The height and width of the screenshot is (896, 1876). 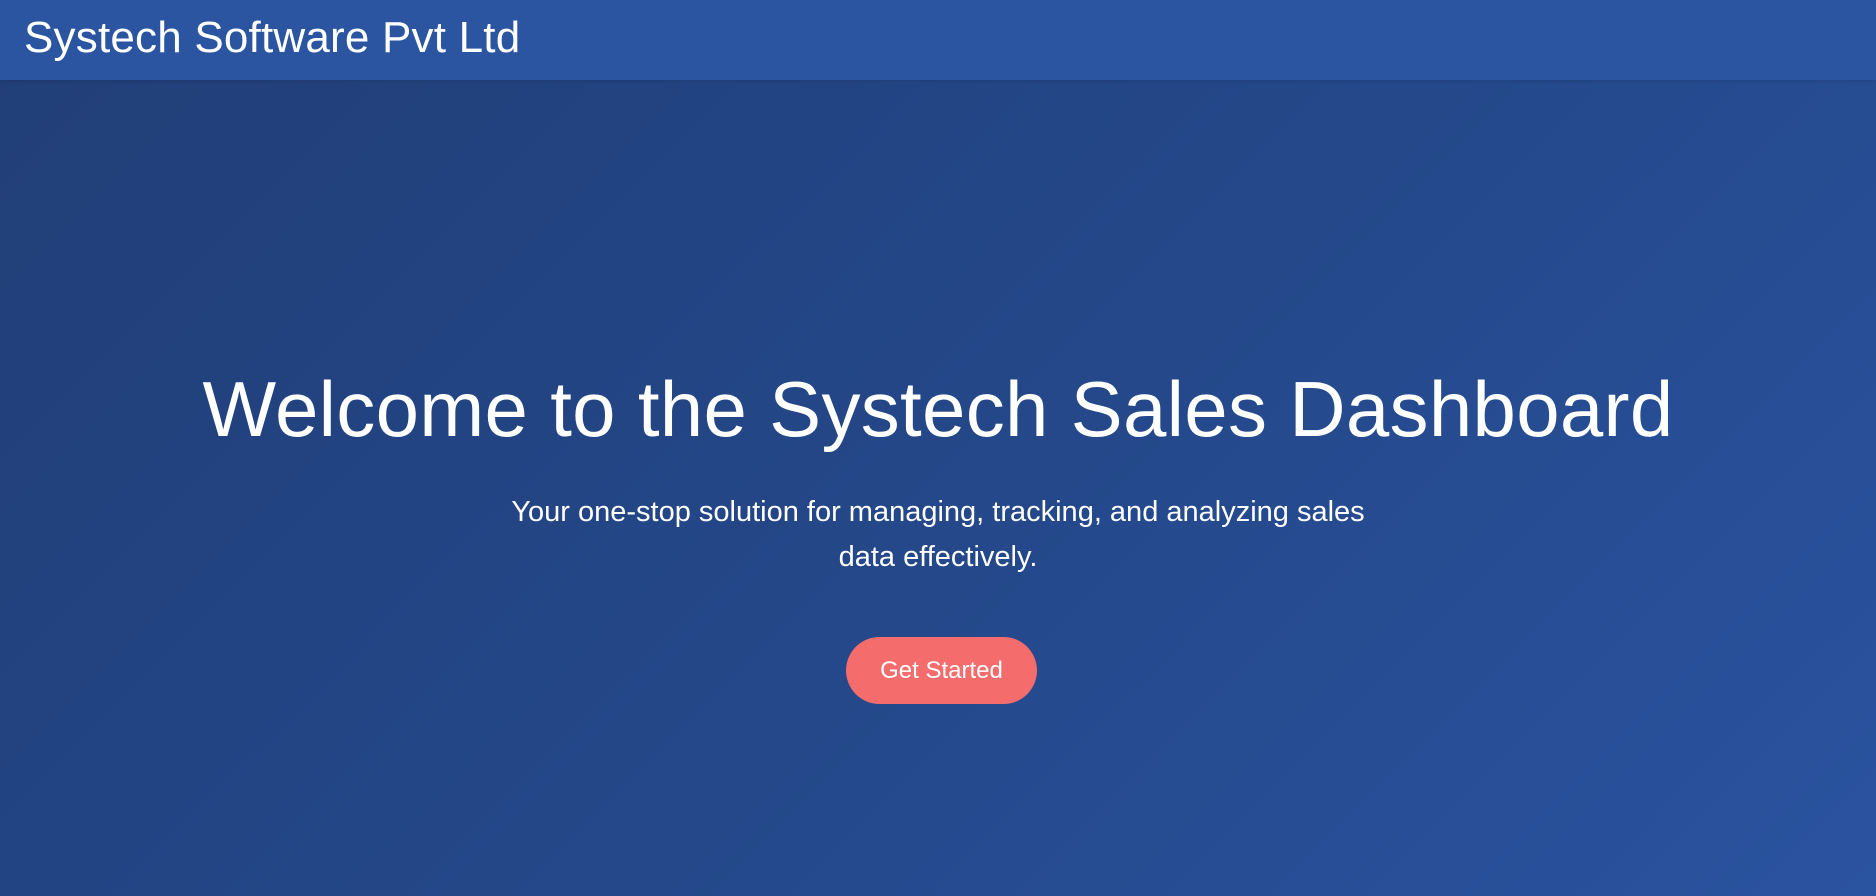 What do you see at coordinates (272, 37) in the screenshot?
I see `company-brand-name: Systech Software Pvt Ltd` at bounding box center [272, 37].